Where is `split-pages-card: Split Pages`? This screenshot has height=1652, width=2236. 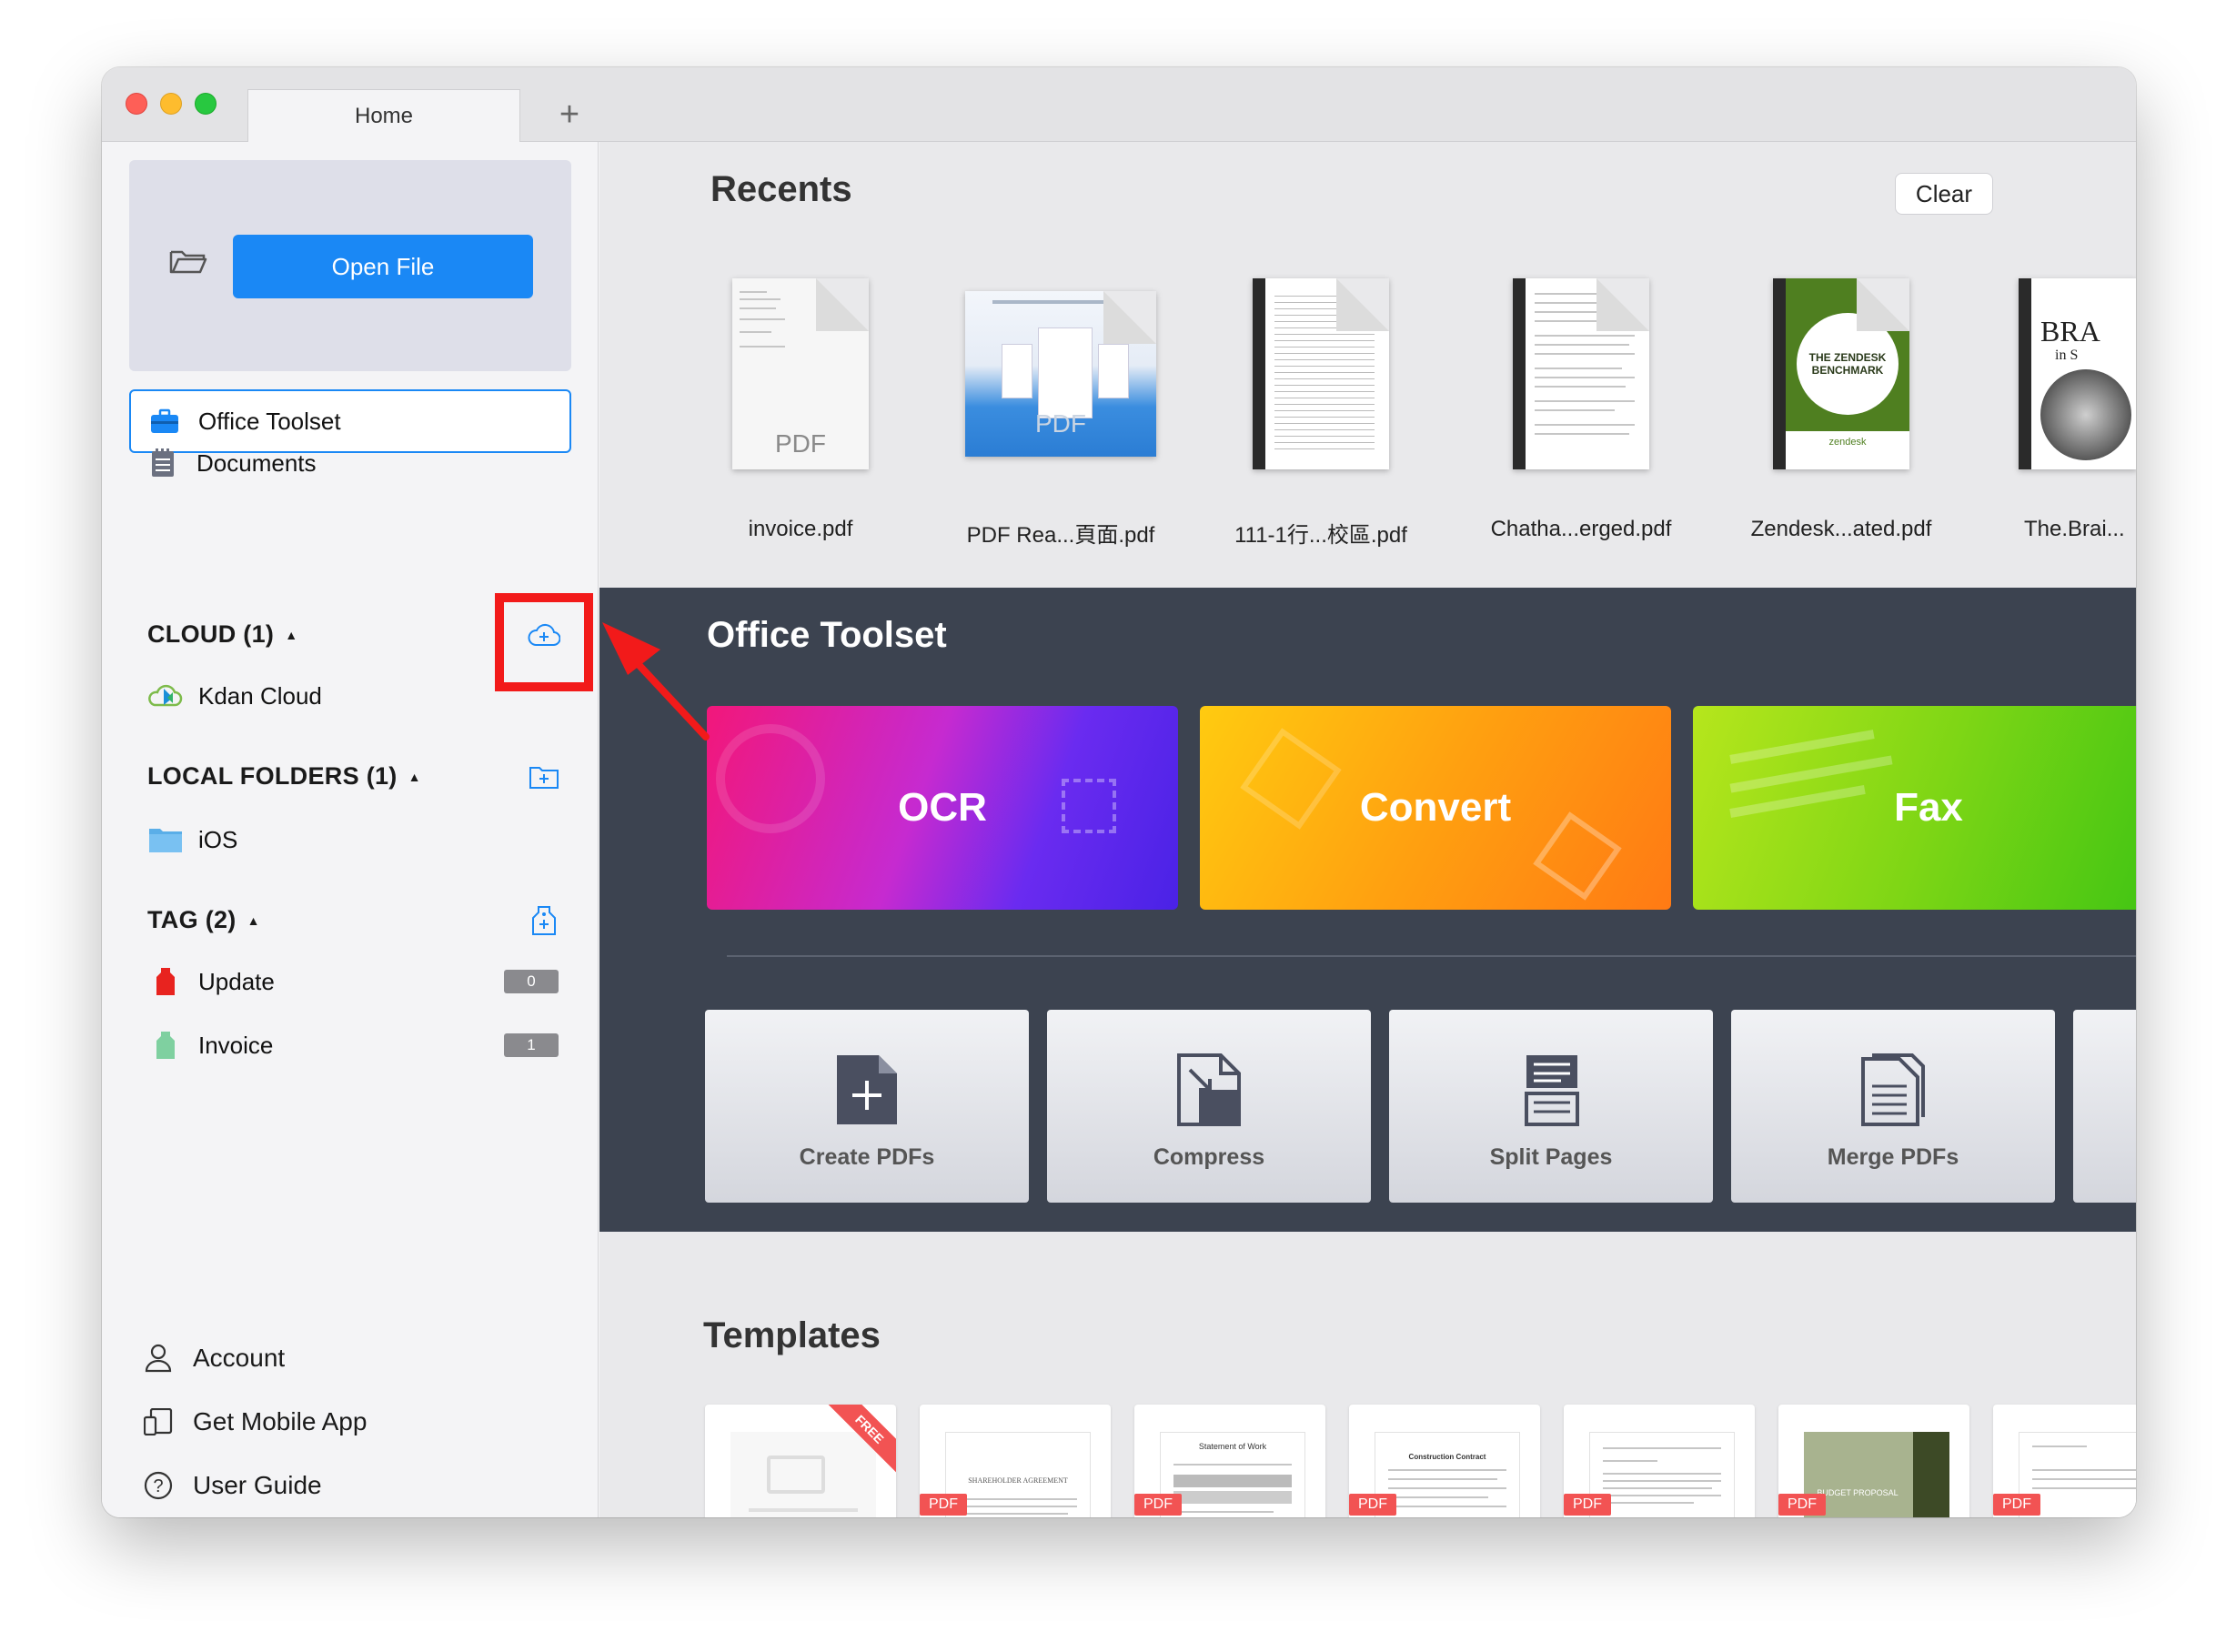
split-pages-card: Split Pages is located at coordinates (1551, 1106).